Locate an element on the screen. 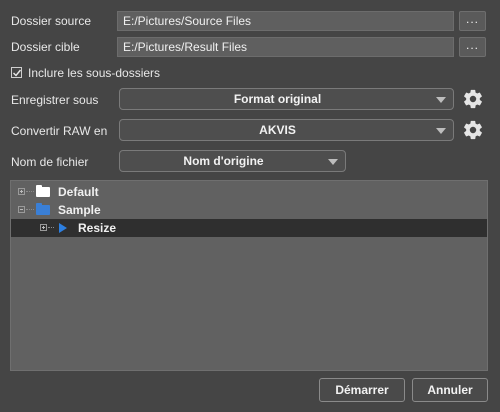 The height and width of the screenshot is (412, 500). filename-value: Nom d'origine is located at coordinates (223, 161).